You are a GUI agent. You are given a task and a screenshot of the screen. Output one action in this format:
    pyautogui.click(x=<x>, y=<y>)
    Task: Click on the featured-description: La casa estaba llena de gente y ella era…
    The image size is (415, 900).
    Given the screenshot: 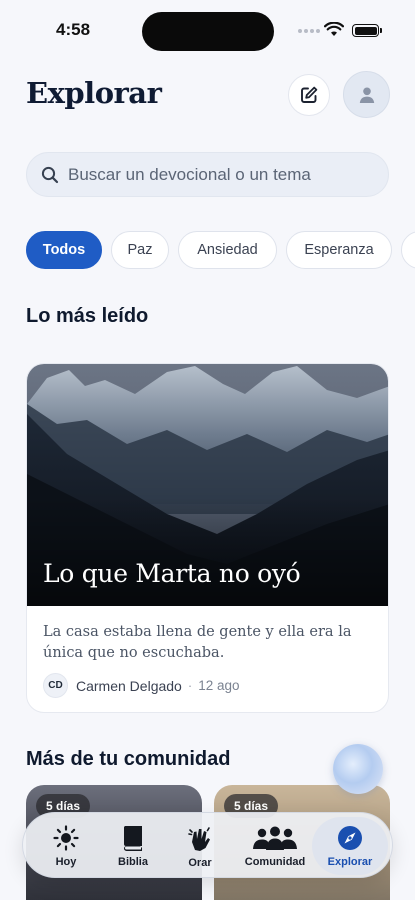 What is the action you would take?
    pyautogui.click(x=197, y=642)
    